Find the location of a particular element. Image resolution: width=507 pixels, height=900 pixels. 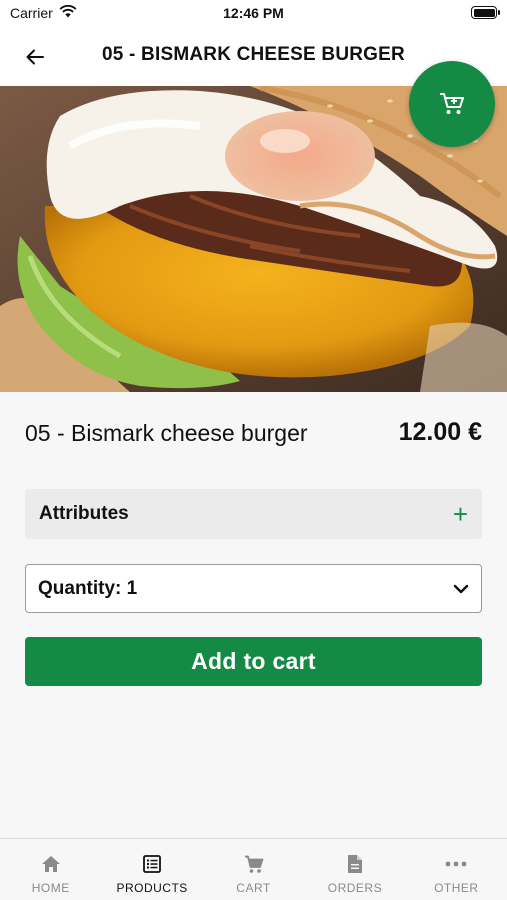

product-price: 12.00 € is located at coordinates (440, 432).